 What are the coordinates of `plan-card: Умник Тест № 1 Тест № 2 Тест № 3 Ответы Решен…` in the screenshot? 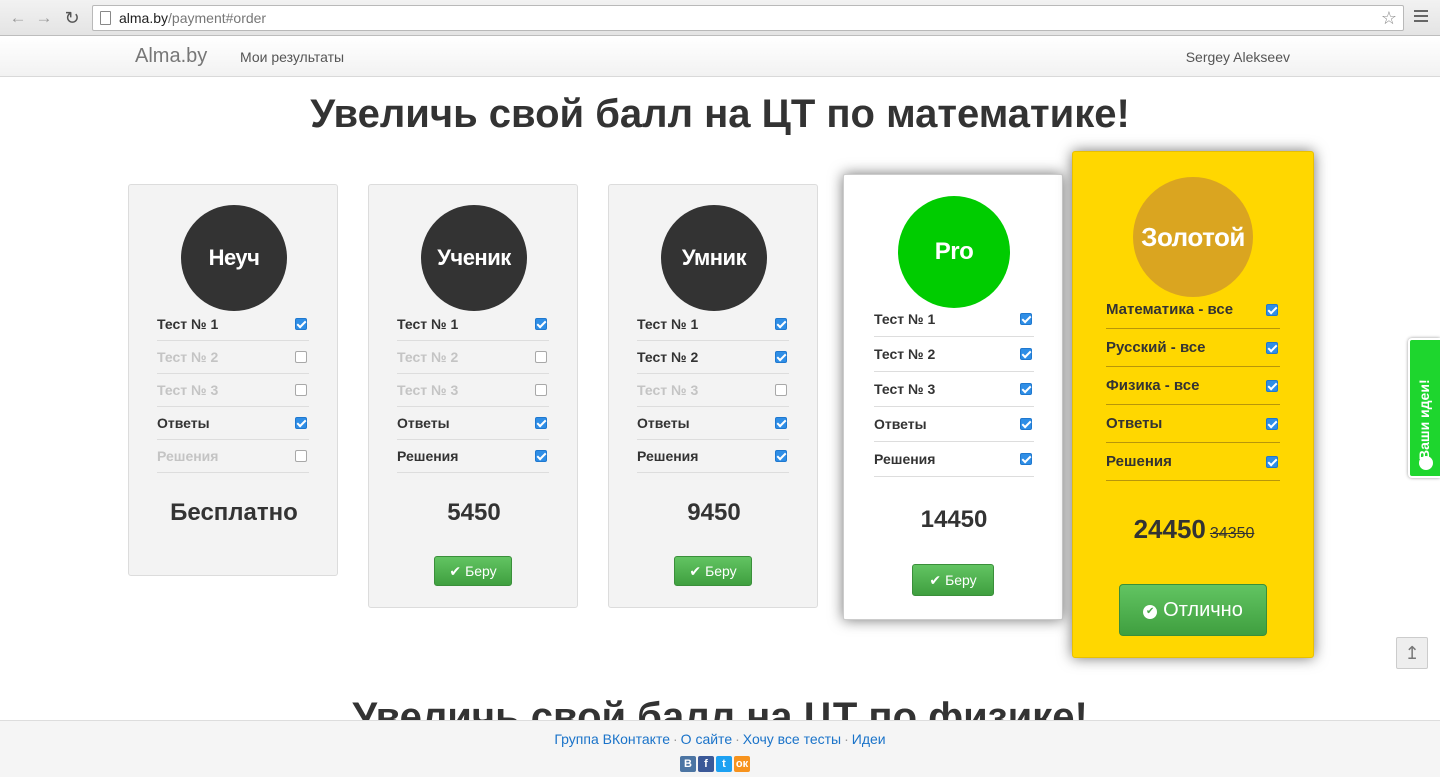 It's located at (713, 396).